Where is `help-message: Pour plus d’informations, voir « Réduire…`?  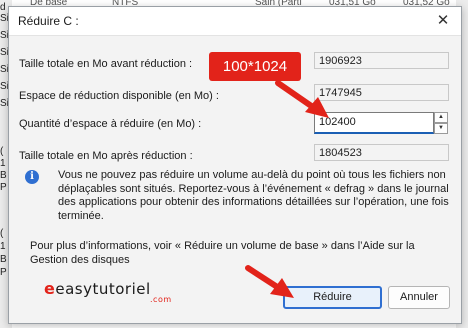
help-message: Pour plus d’informations, voir « Réduire… is located at coordinates (222, 253).